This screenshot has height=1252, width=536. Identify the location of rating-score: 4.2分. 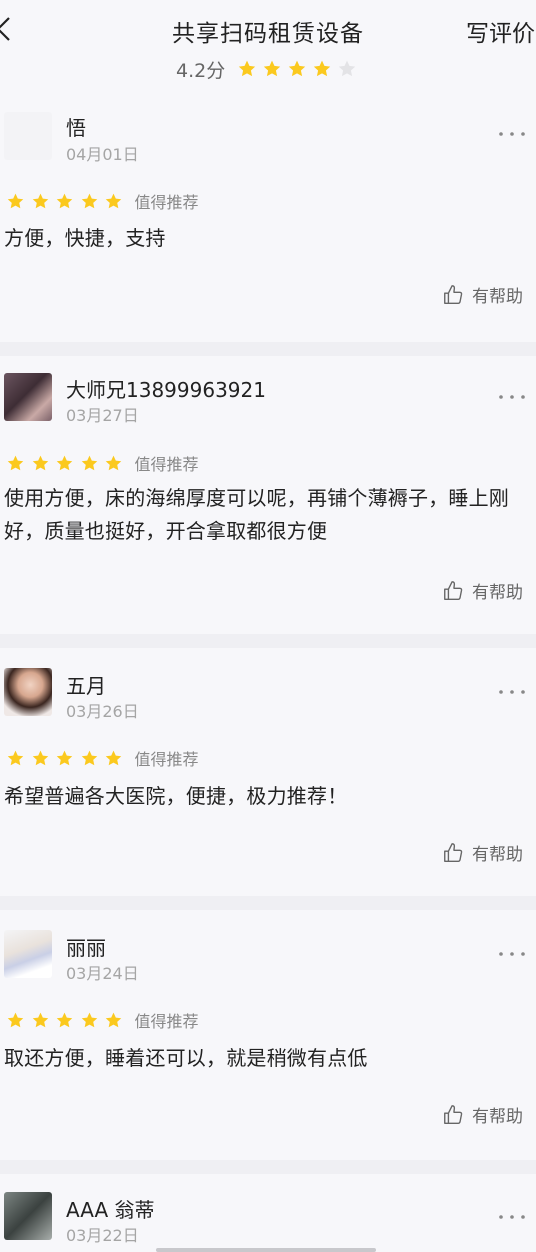
(201, 70).